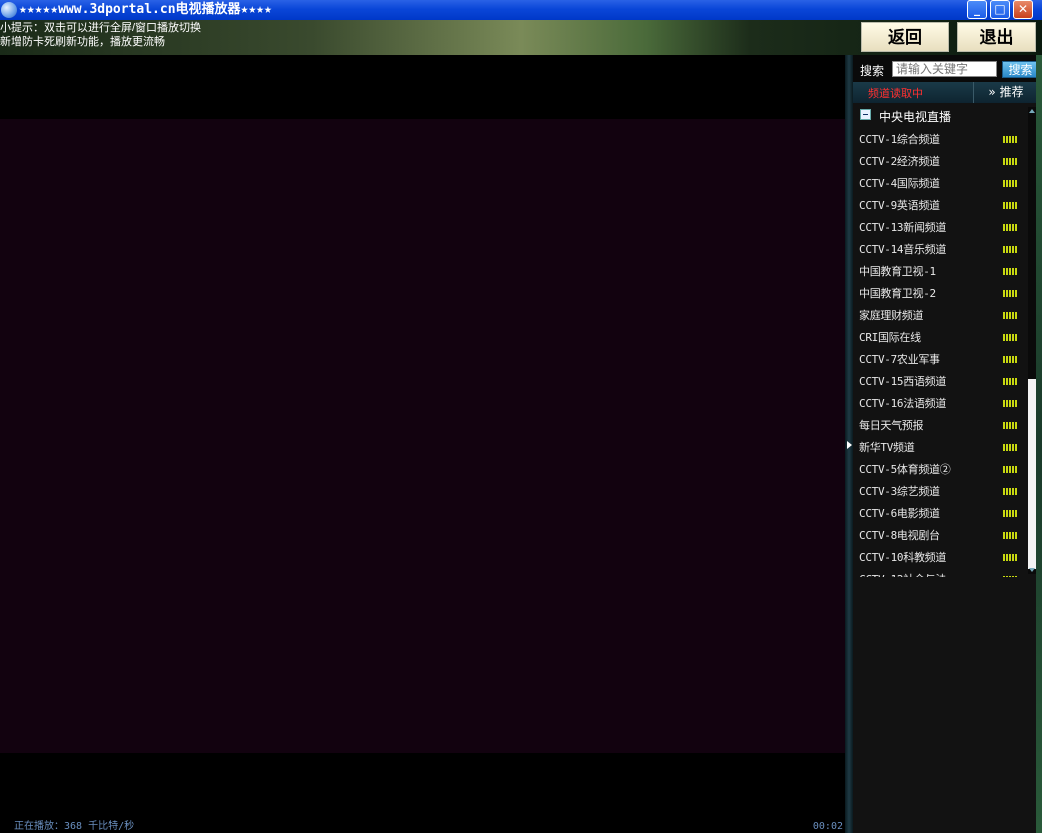 The height and width of the screenshot is (833, 1042). I want to click on channel-name: CCTV-13新闻频道, so click(903, 227).